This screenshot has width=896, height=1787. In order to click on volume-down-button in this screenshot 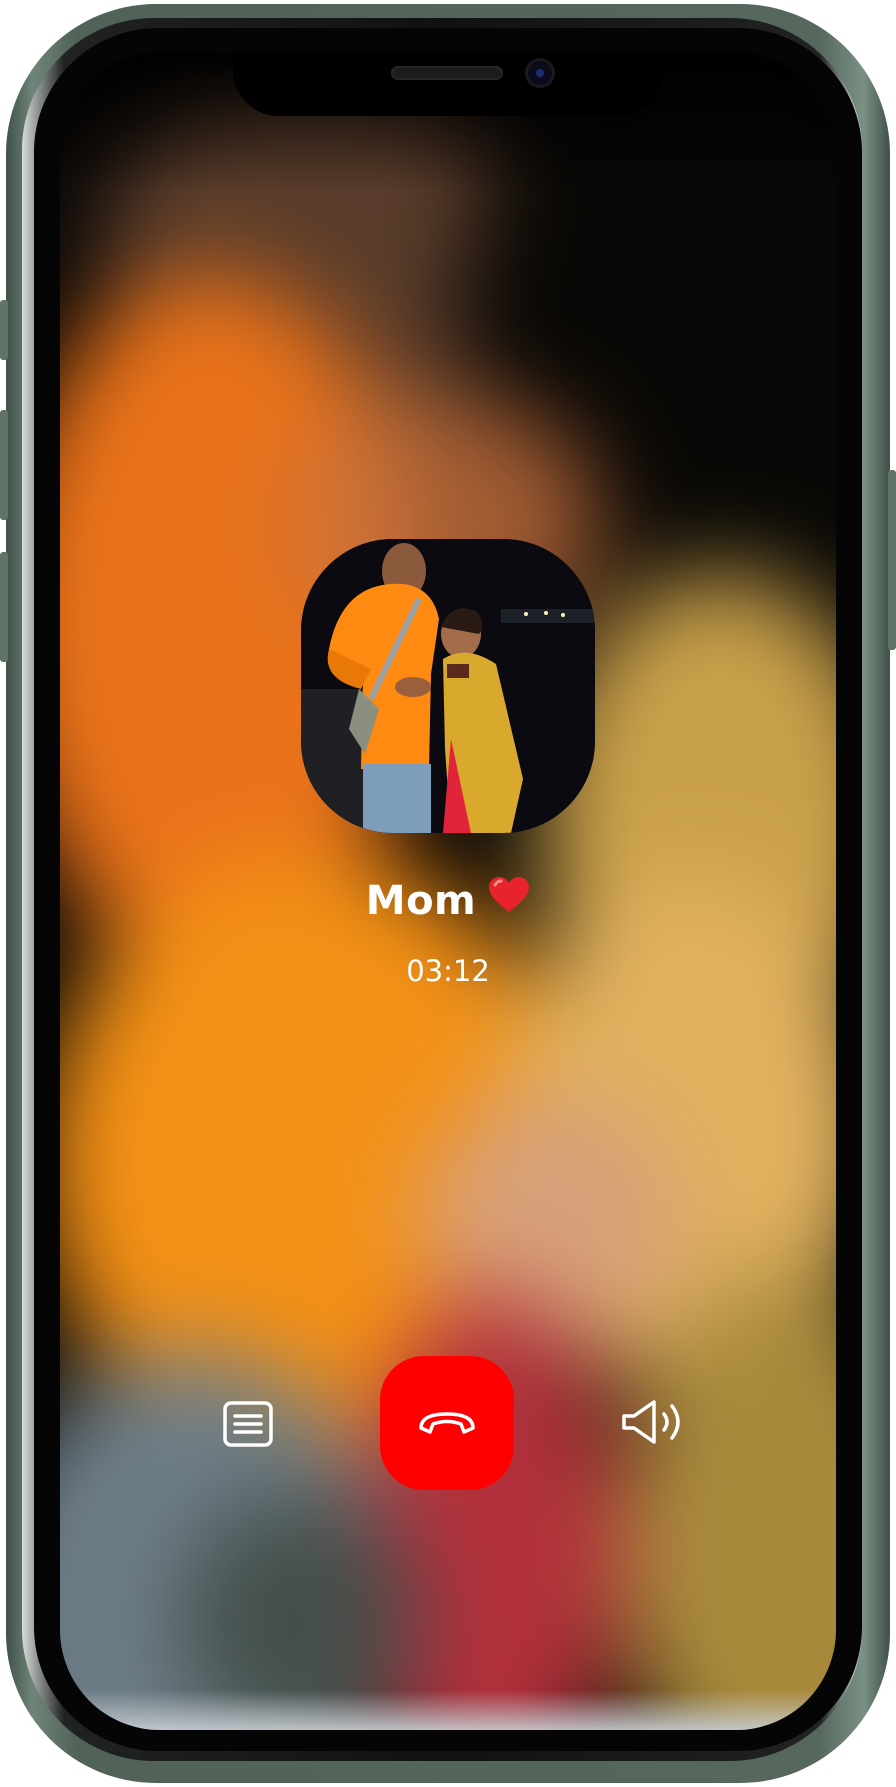, I will do `click(4, 607)`.